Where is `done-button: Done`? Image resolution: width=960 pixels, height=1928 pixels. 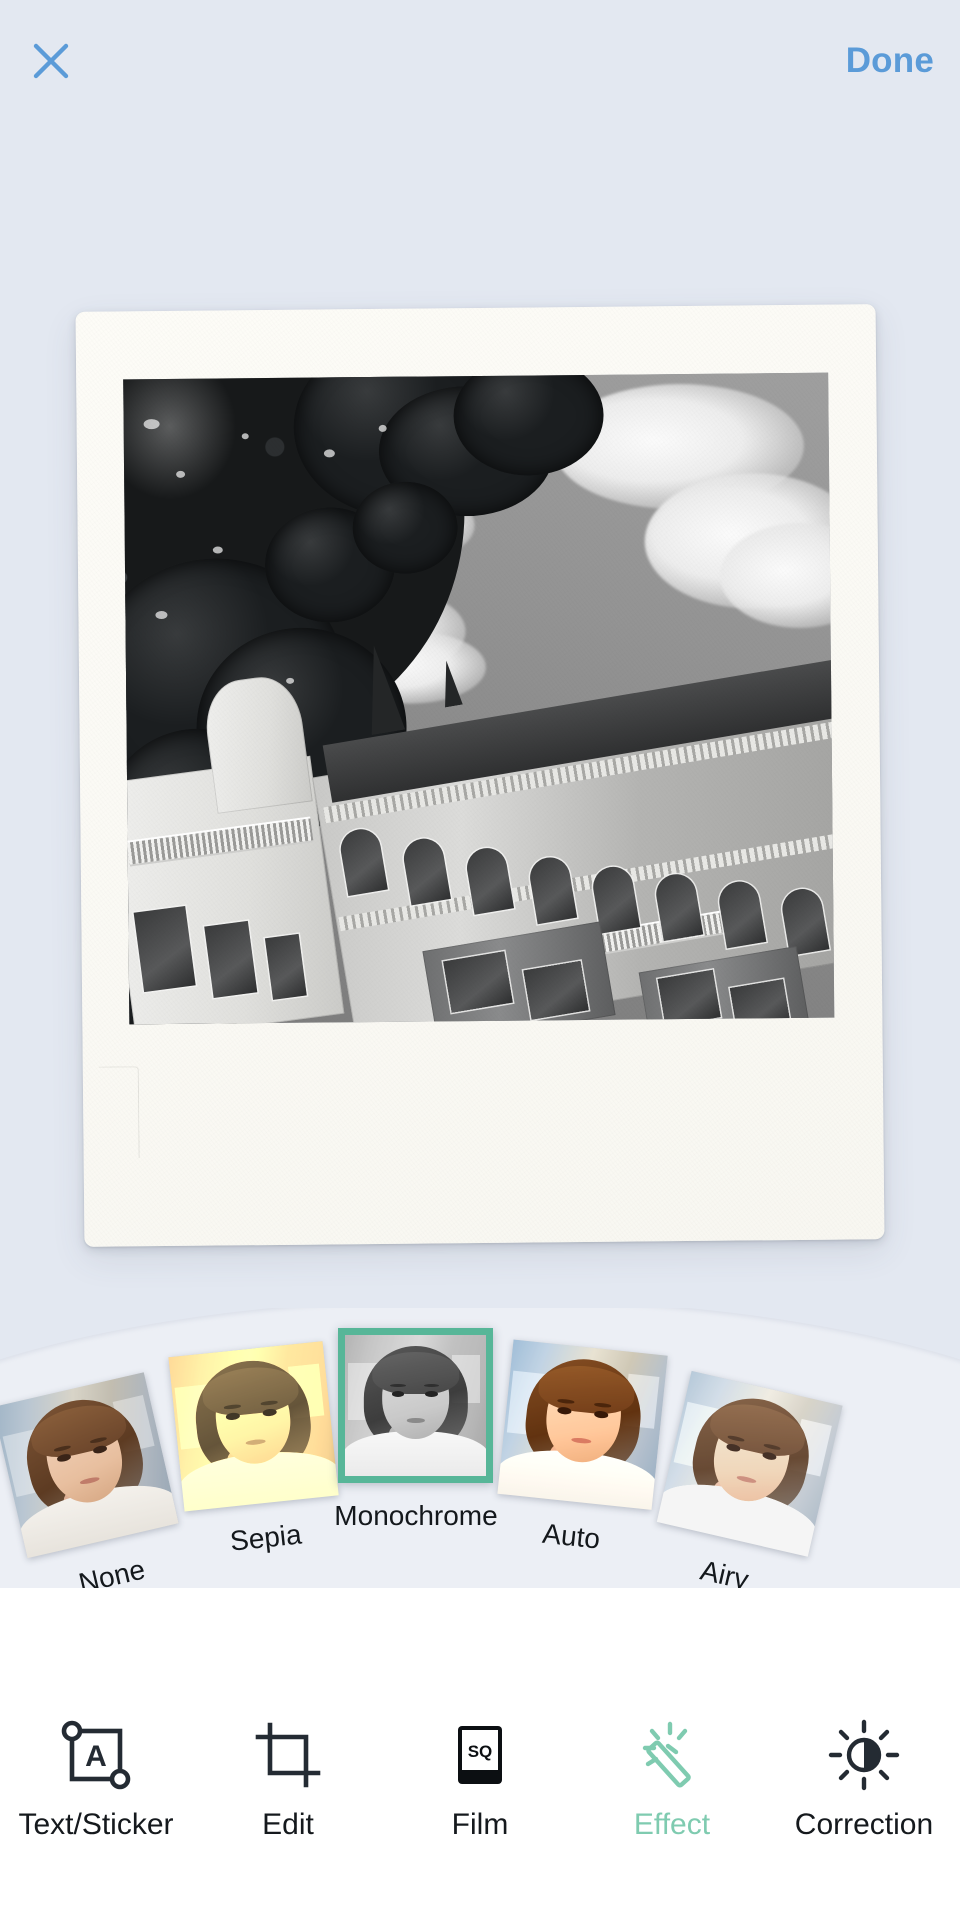 done-button: Done is located at coordinates (890, 61).